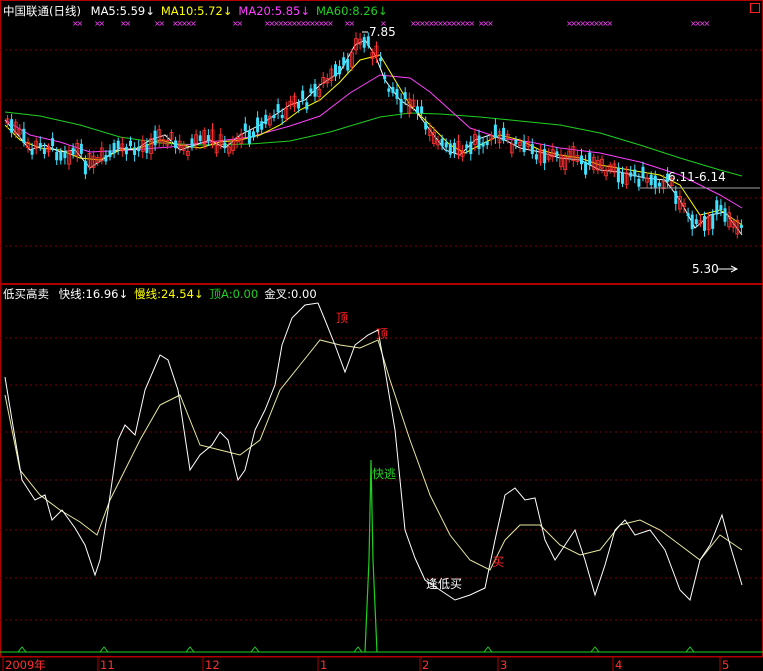 Image resolution: width=763 pixels, height=671 pixels. What do you see at coordinates (25, 664) in the screenshot?
I see `axis-label: 2009年` at bounding box center [25, 664].